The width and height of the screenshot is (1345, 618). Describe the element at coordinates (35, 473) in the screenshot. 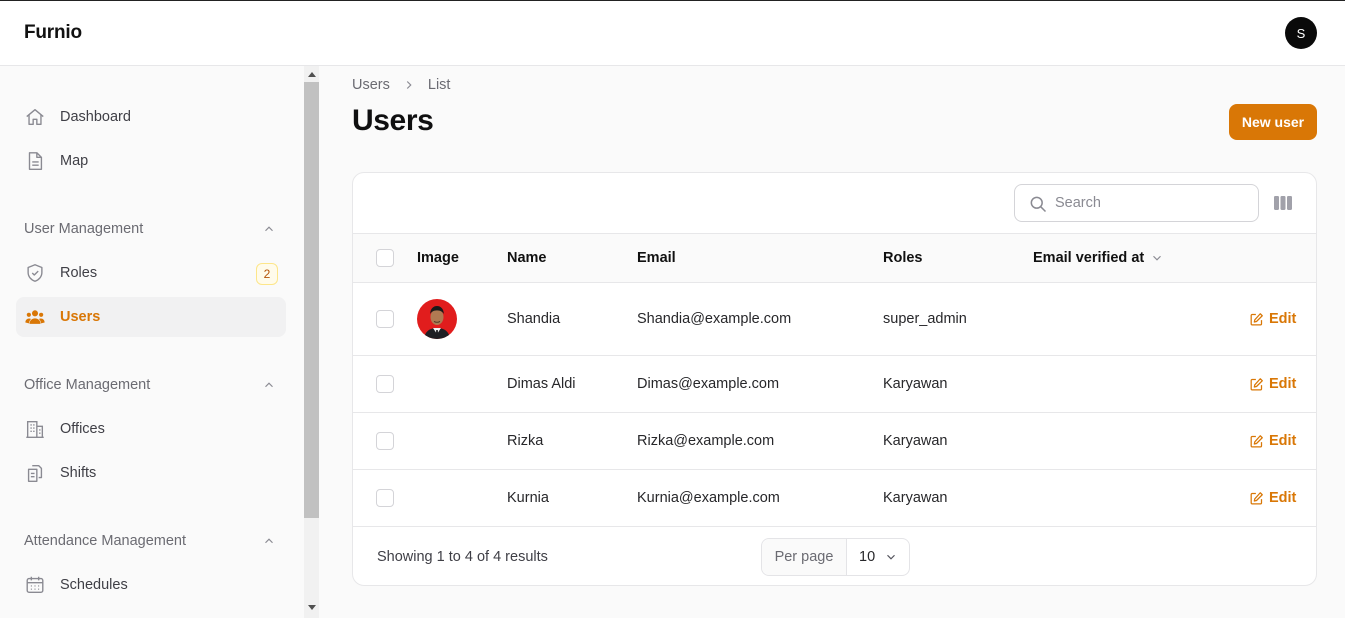

I see `clipboard-stack-icon` at that location.